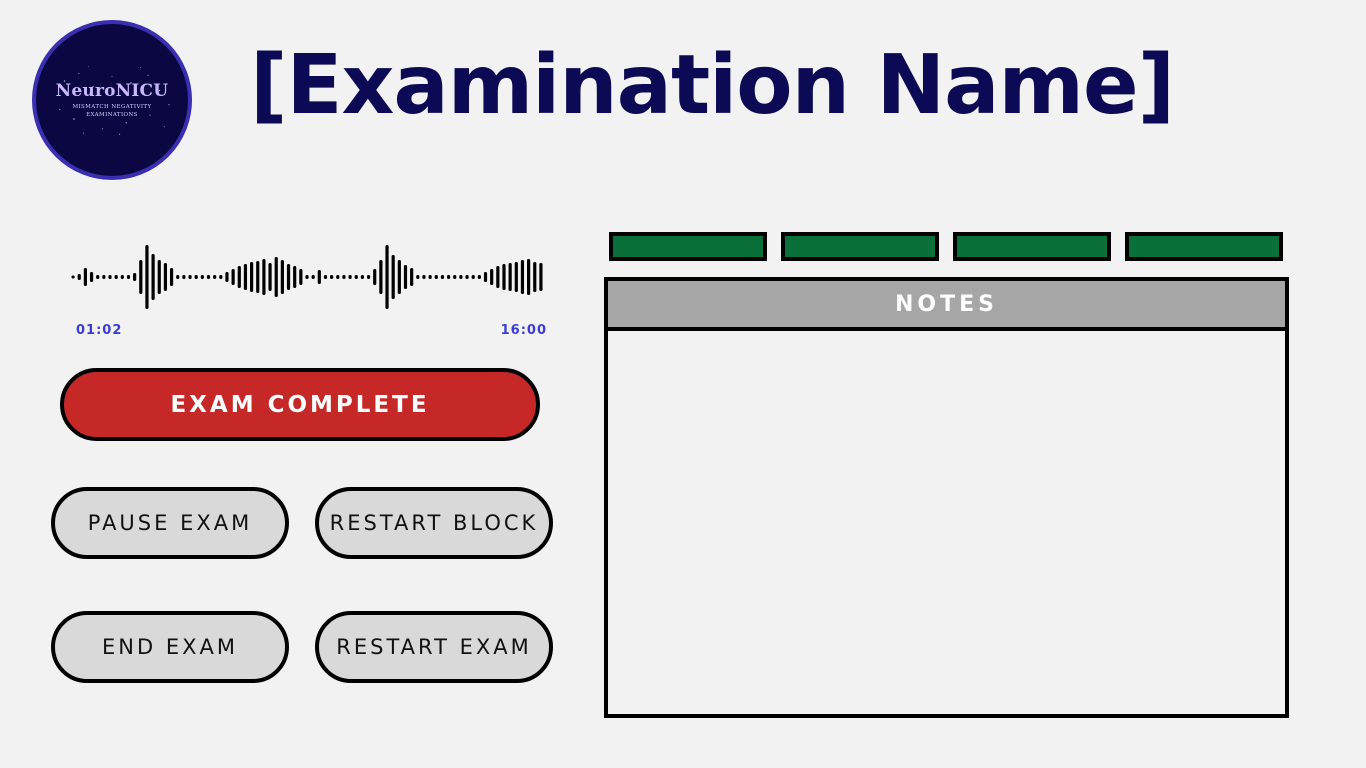 The image size is (1366, 768). What do you see at coordinates (946, 306) in the screenshot?
I see `notes-header: NOTES` at bounding box center [946, 306].